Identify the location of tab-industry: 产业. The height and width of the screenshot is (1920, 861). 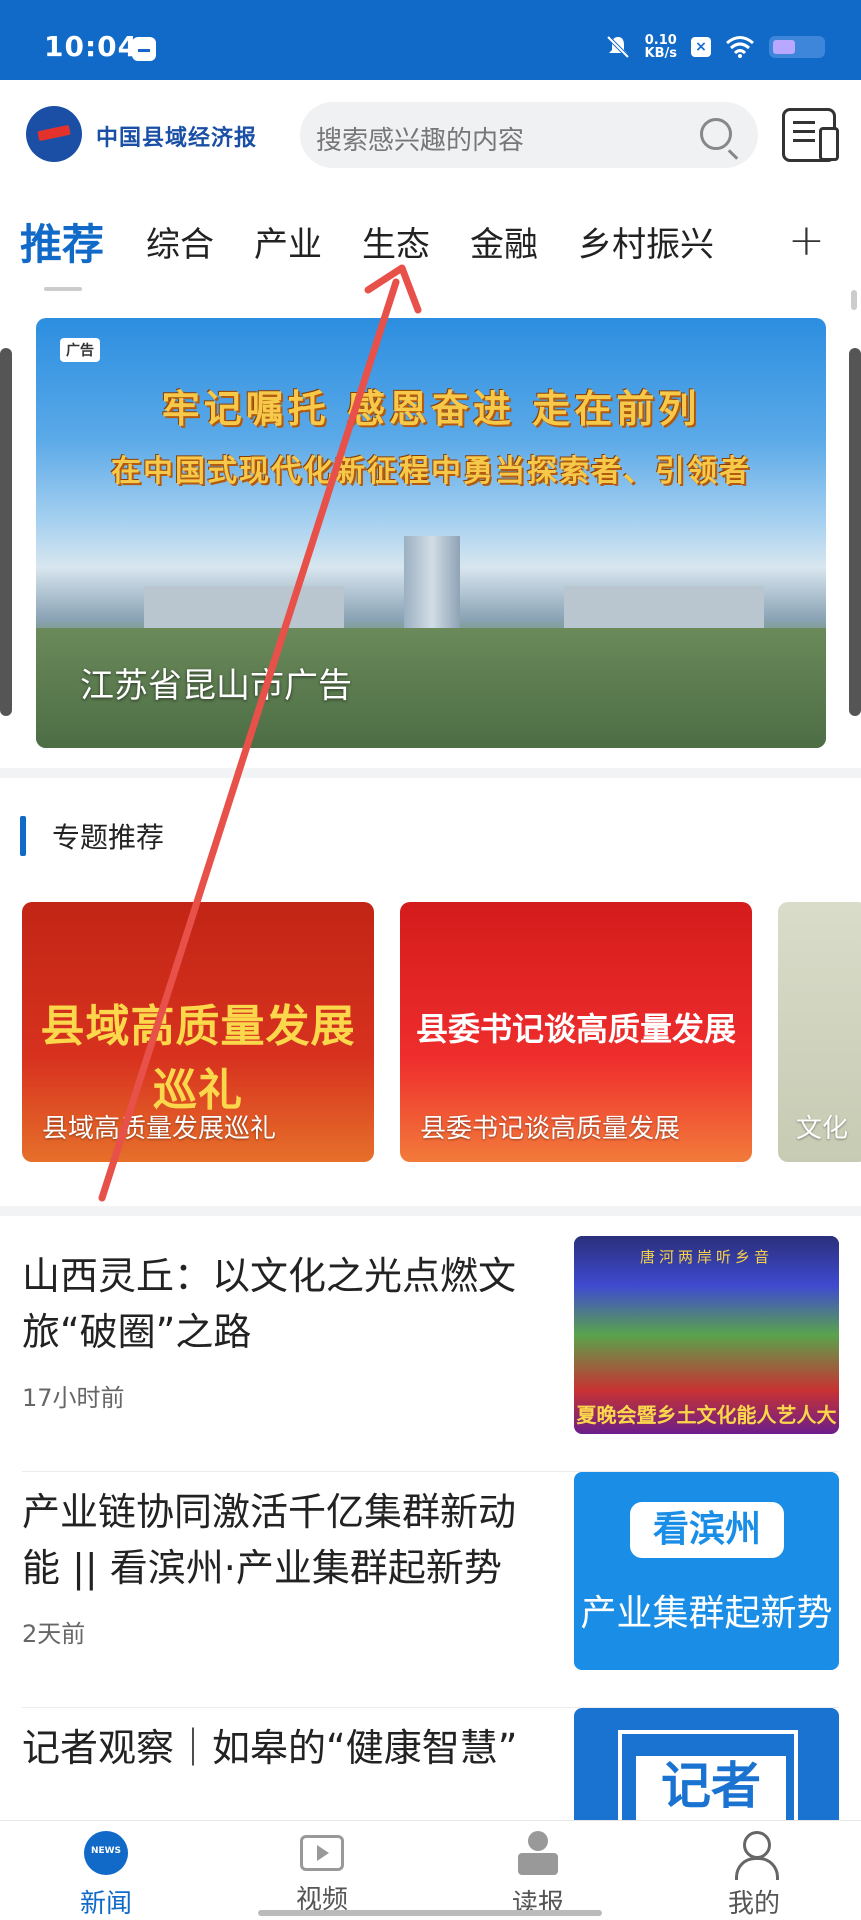
(288, 241).